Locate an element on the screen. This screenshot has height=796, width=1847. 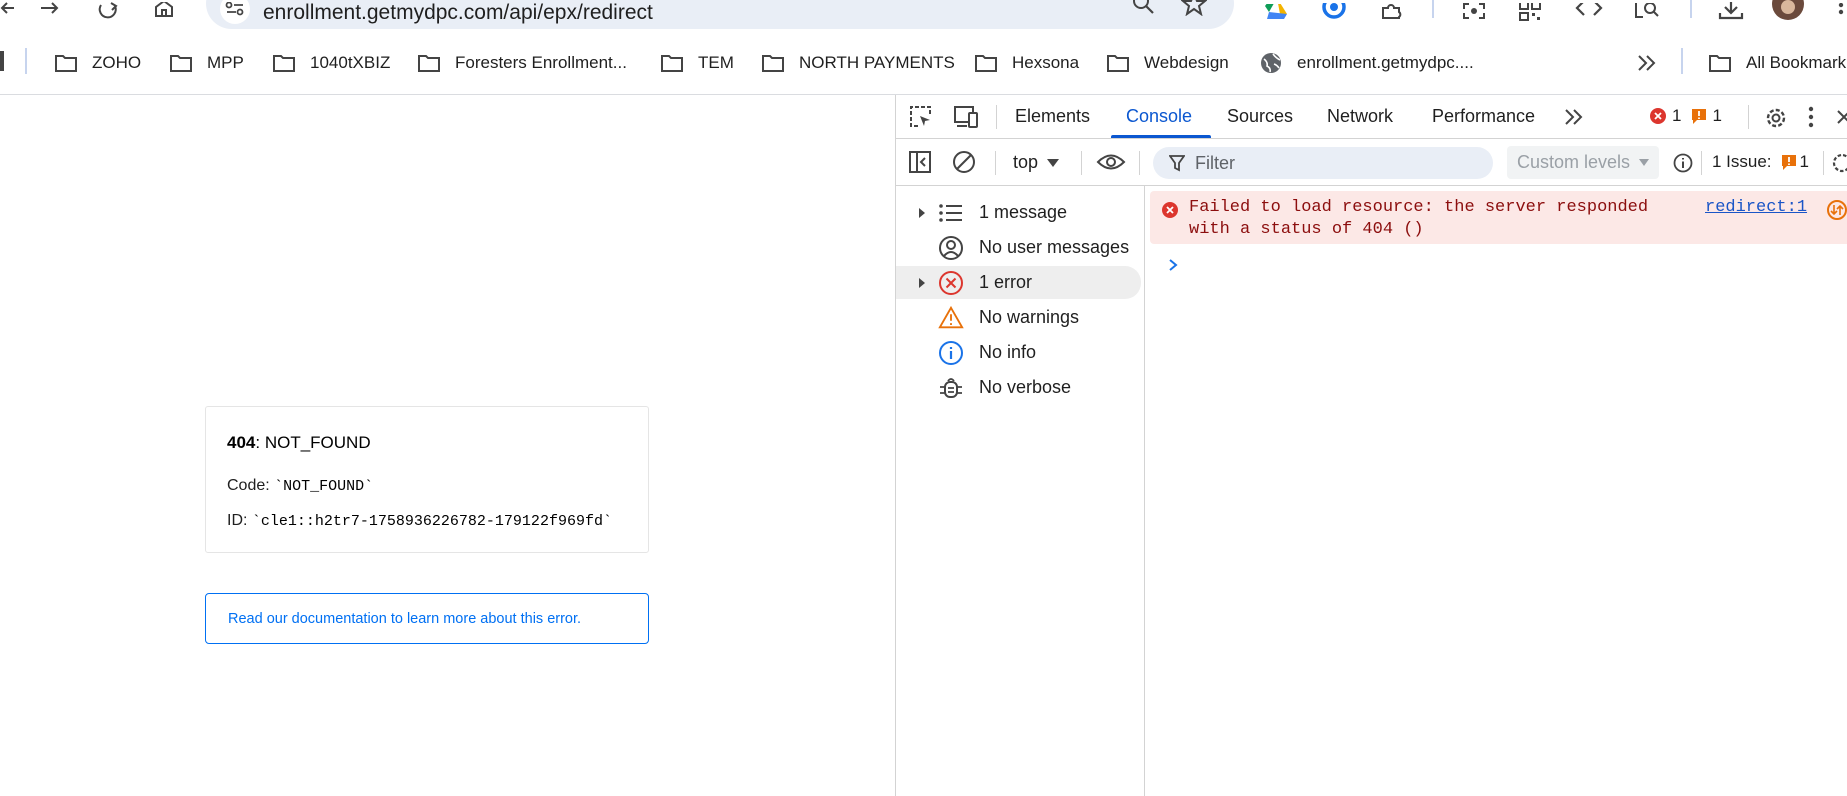
google-drive-icon is located at coordinates (1276, 12).